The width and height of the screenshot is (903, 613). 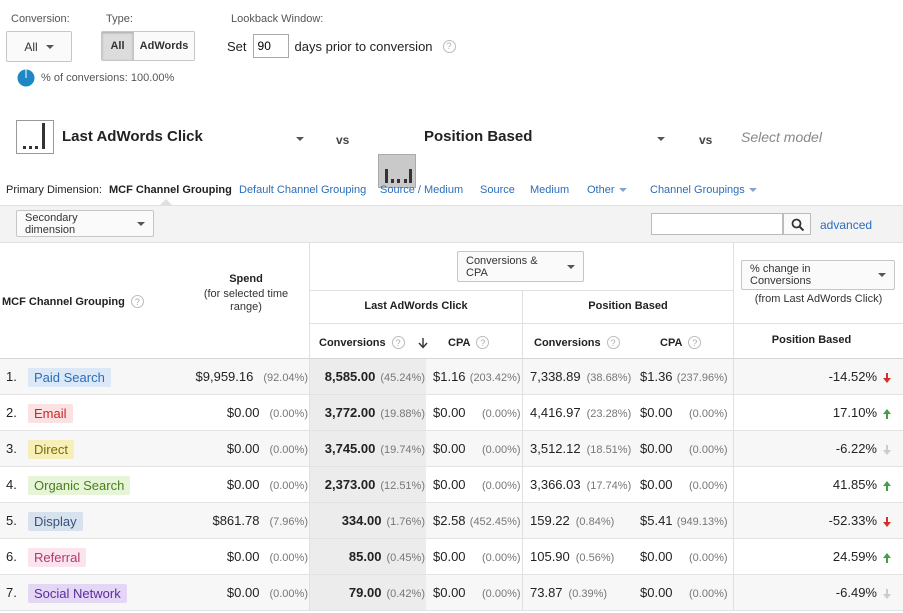 I want to click on type-adwords-button: AdWords, so click(x=164, y=46).